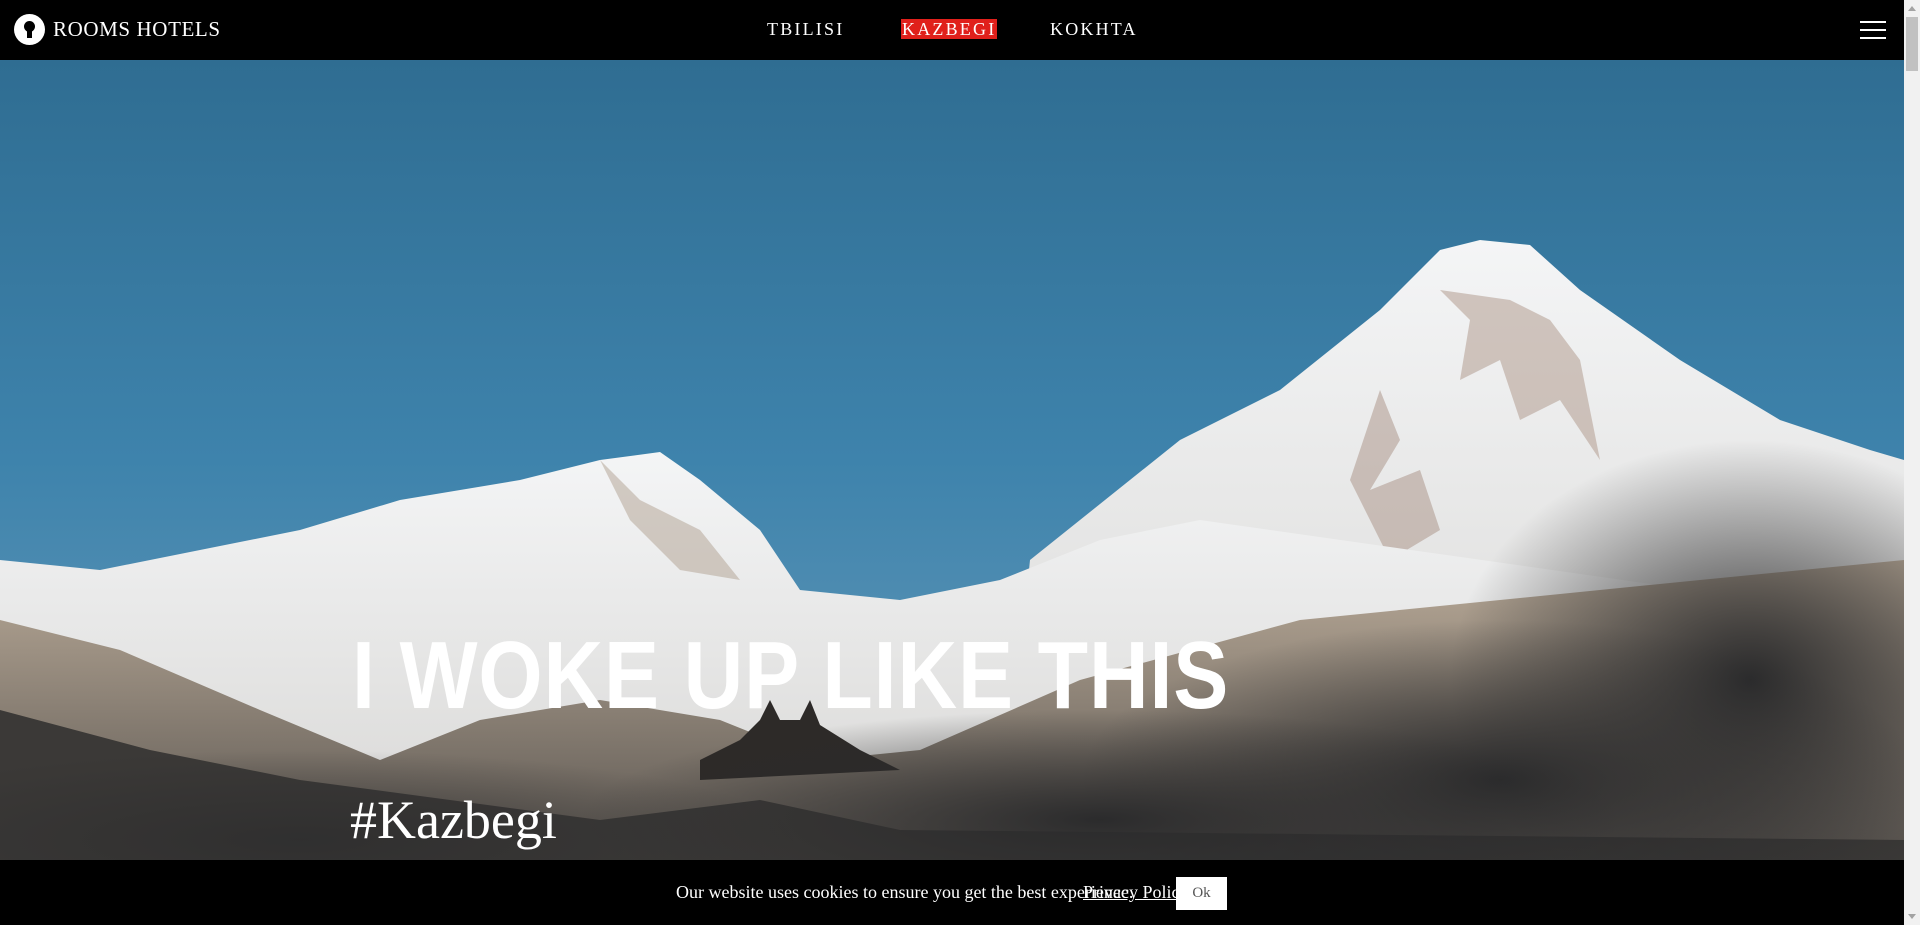 The width and height of the screenshot is (1920, 925). Describe the element at coordinates (1912, 44) in the screenshot. I see `scroll-thumb` at that location.